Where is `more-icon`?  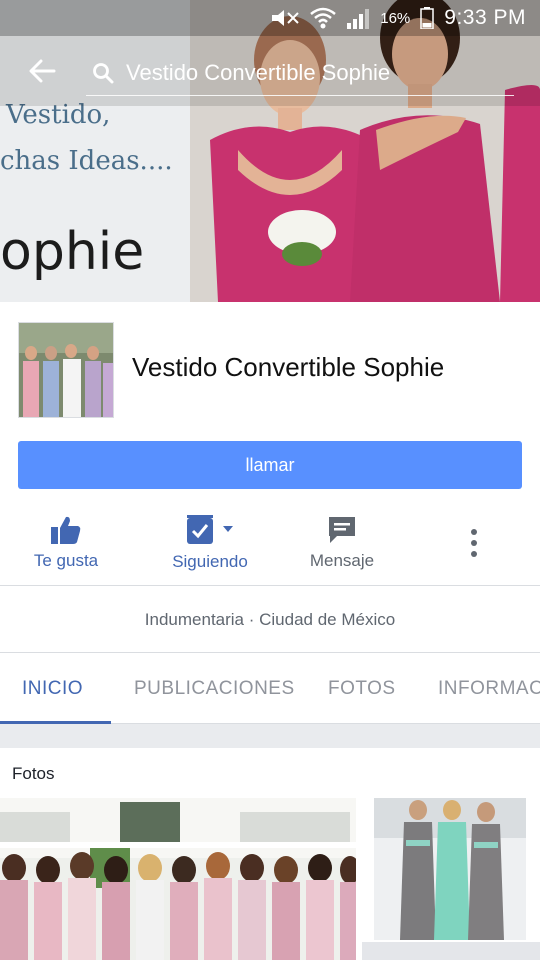 more-icon is located at coordinates (474, 543).